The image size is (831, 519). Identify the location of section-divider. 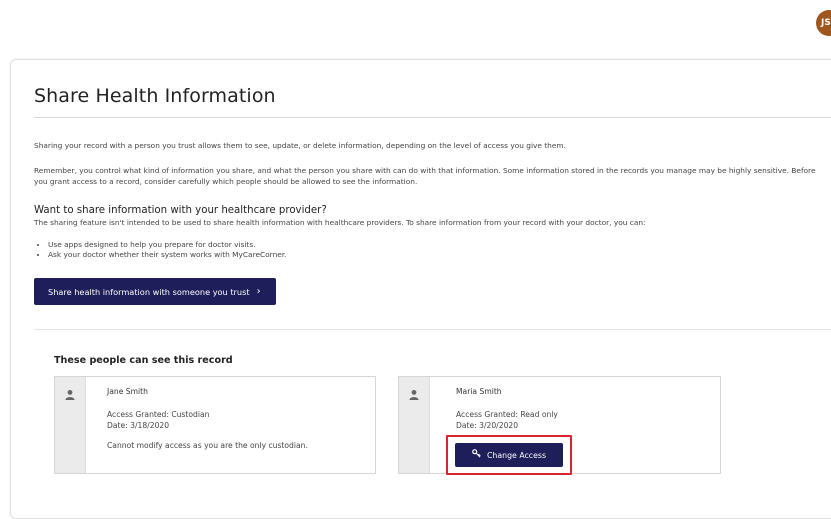
(432, 329).